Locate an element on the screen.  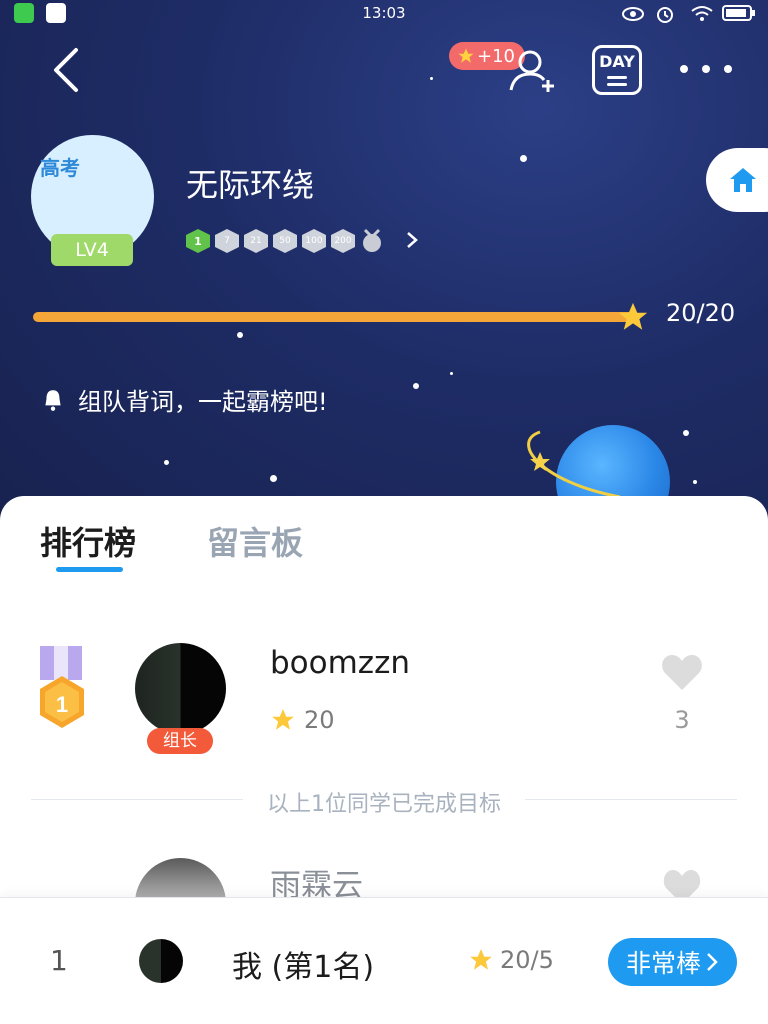
bell-icon is located at coordinates (53, 400).